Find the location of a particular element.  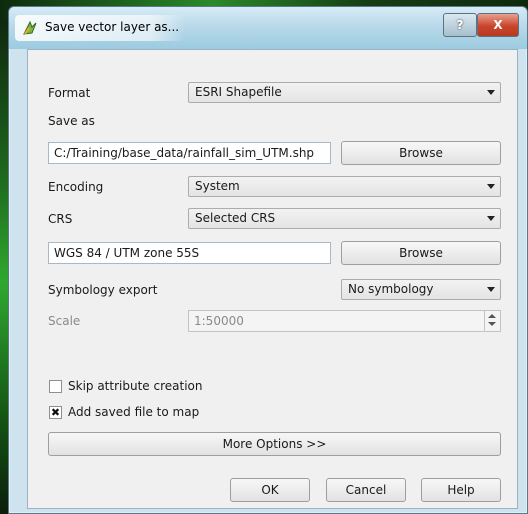

scale-value: 1:50000 is located at coordinates (219, 321).